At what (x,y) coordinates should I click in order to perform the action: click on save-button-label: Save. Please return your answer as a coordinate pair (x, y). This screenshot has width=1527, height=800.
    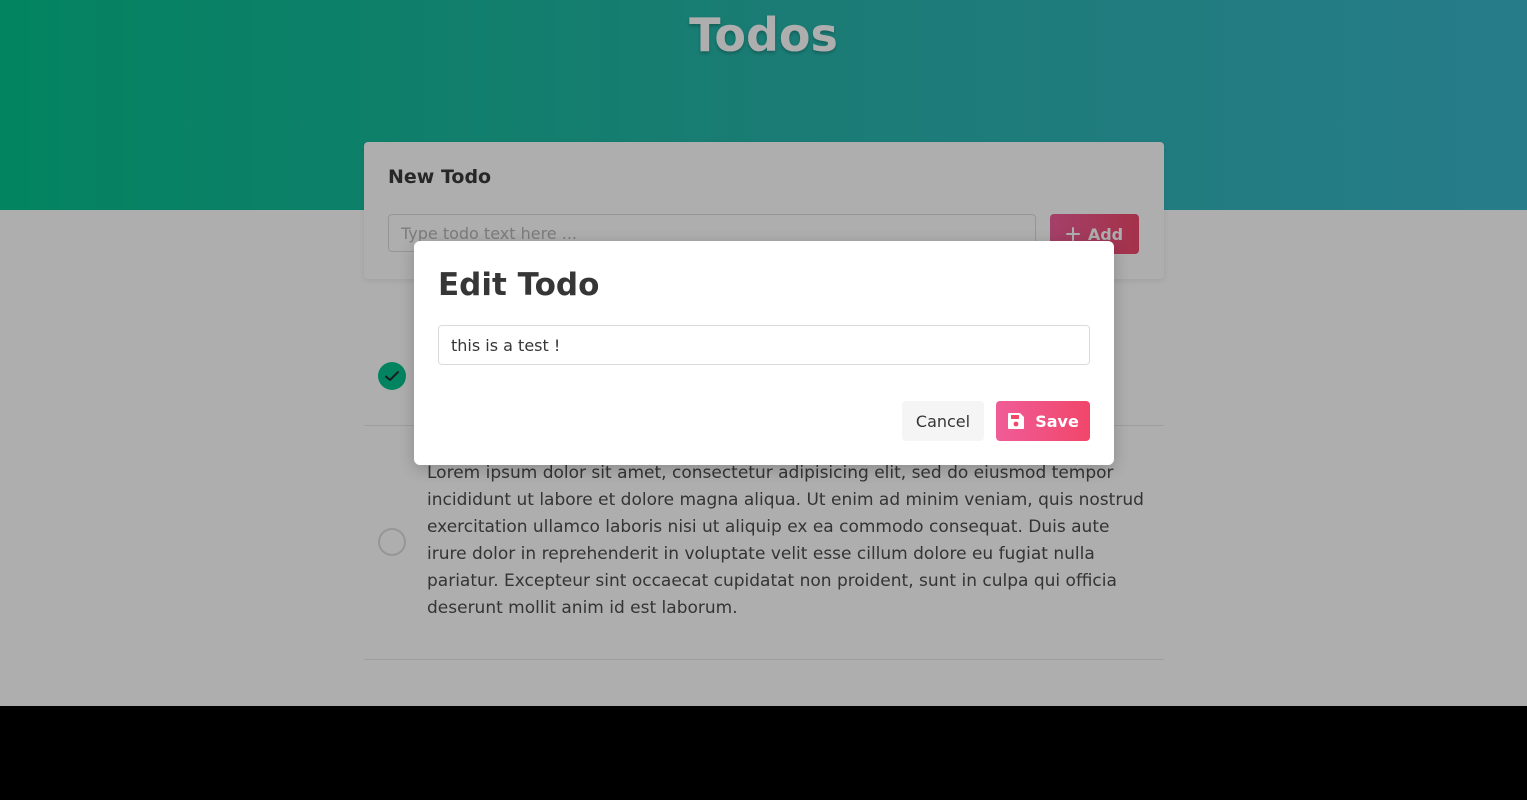
    Looking at the image, I should click on (1057, 421).